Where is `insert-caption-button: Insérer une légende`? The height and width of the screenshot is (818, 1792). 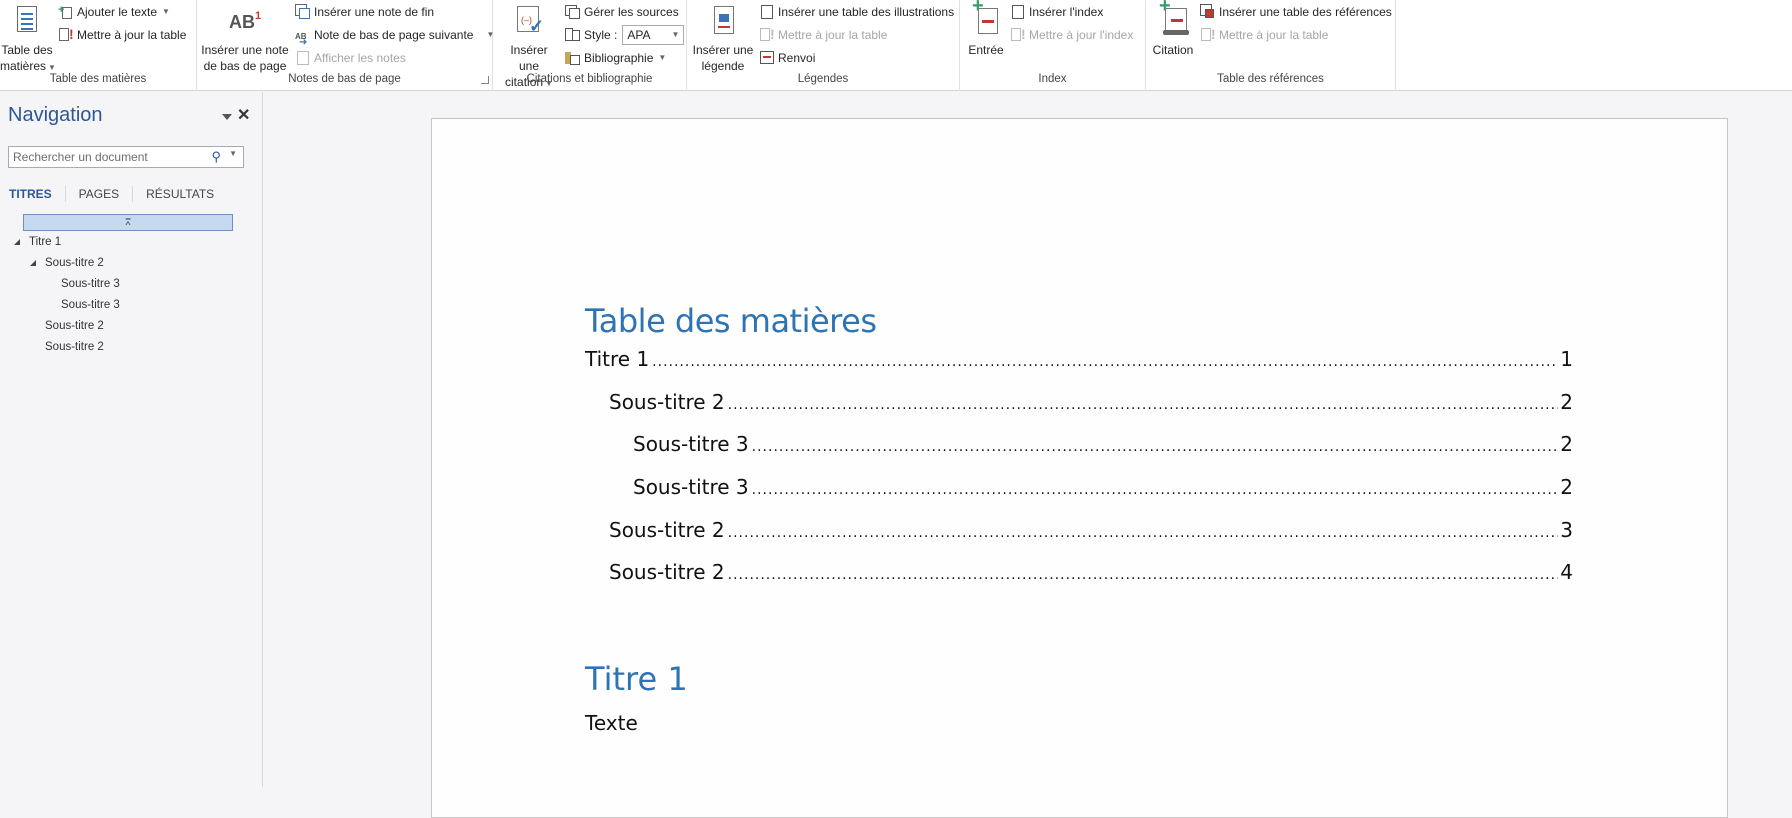 insert-caption-button: Insérer une légende is located at coordinates (723, 38).